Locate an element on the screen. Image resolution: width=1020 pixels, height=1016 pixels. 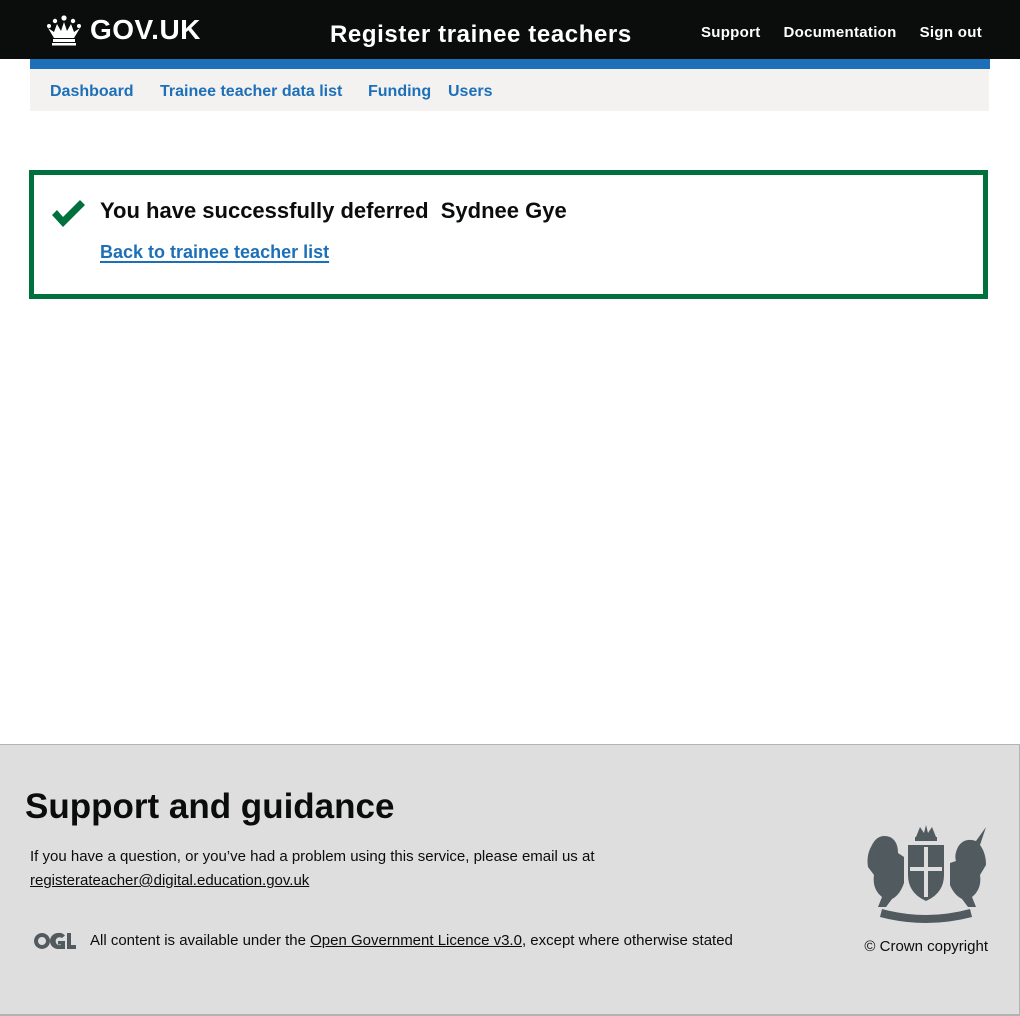
nav-item-trainee-teacher-data-list: Trainee teacher data list is located at coordinates (251, 92).